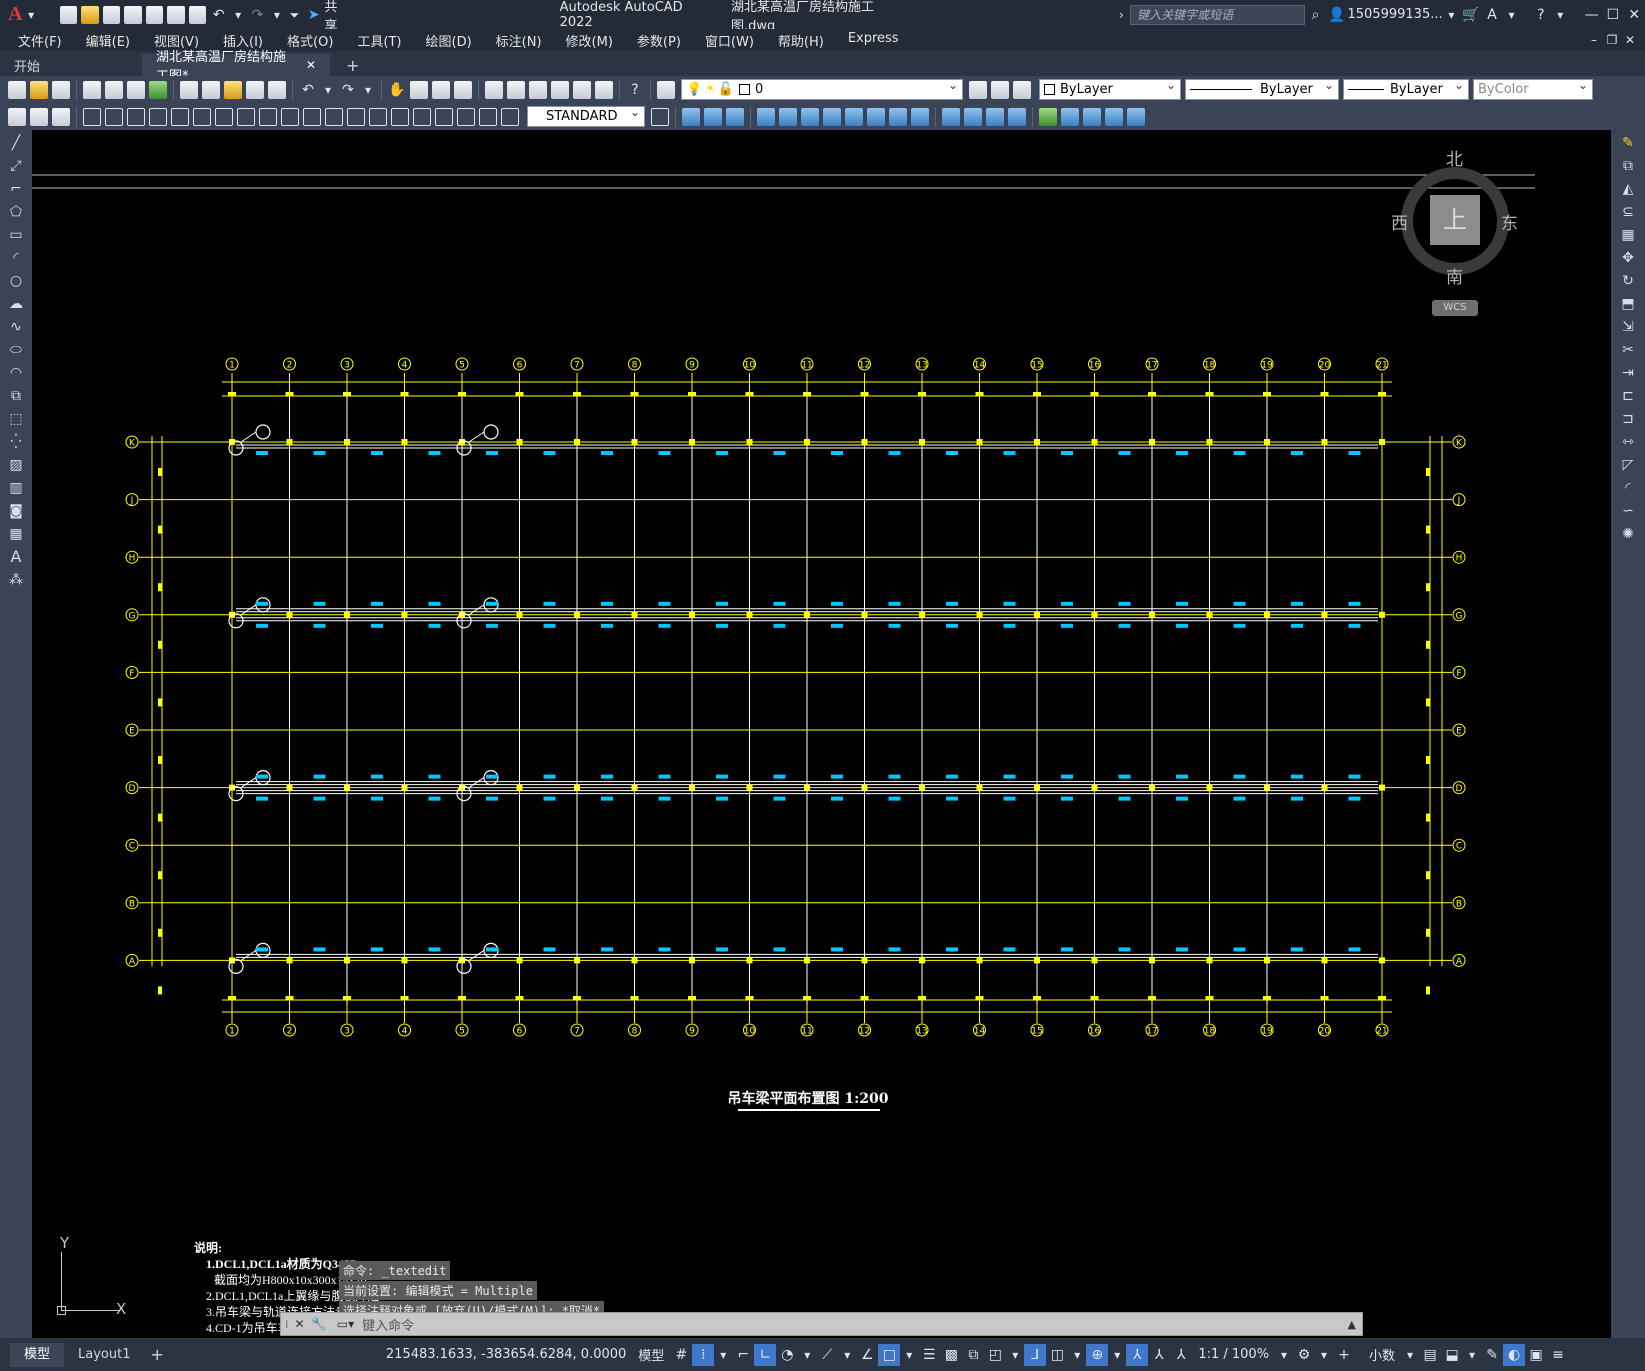 Image resolution: width=1645 pixels, height=1371 pixels. I want to click on region-icon: ◙, so click(16, 511).